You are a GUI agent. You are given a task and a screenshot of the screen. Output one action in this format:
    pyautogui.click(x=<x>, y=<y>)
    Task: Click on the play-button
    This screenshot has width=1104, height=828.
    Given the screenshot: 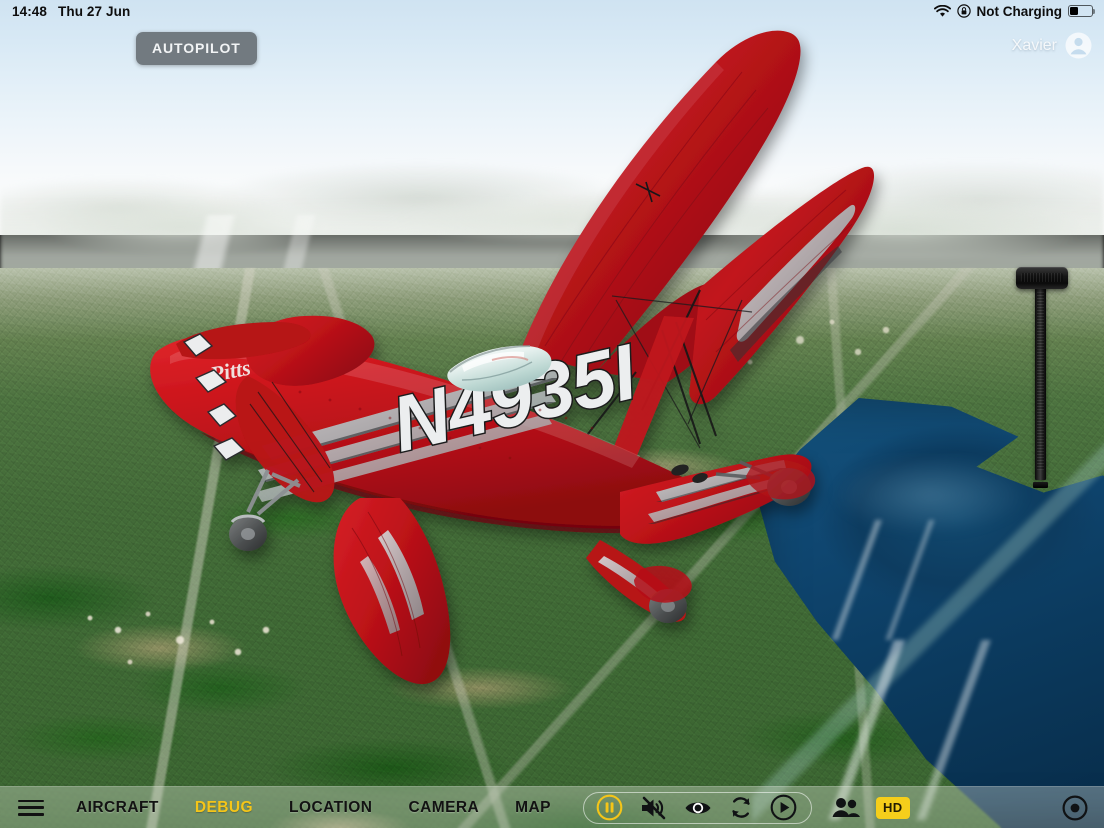 What is the action you would take?
    pyautogui.click(x=783, y=807)
    